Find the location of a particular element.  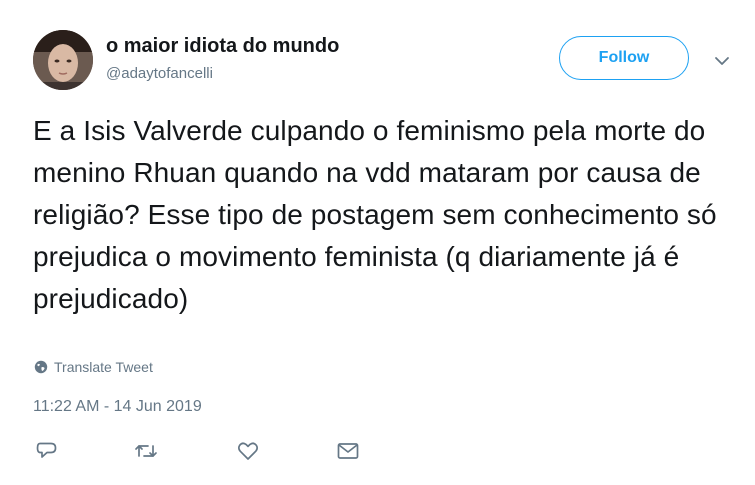

retweet-icon is located at coordinates (146, 451).